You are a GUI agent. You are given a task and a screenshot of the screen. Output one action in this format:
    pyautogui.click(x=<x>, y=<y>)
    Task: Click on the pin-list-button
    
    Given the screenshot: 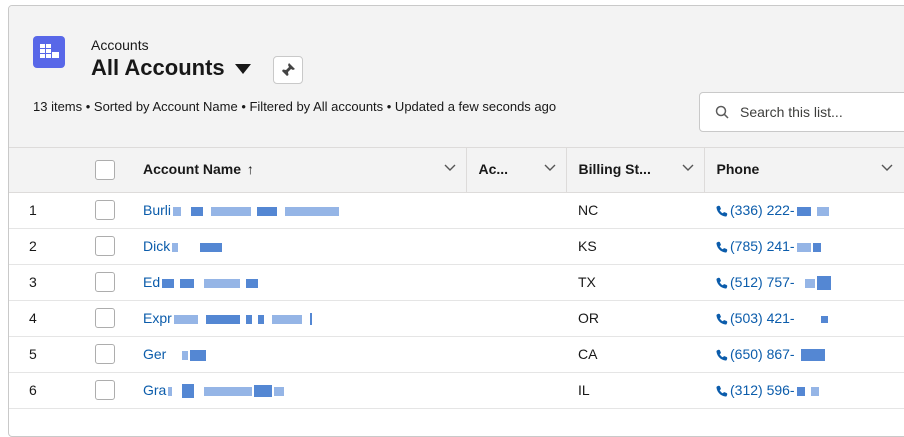 What is the action you would take?
    pyautogui.click(x=288, y=70)
    